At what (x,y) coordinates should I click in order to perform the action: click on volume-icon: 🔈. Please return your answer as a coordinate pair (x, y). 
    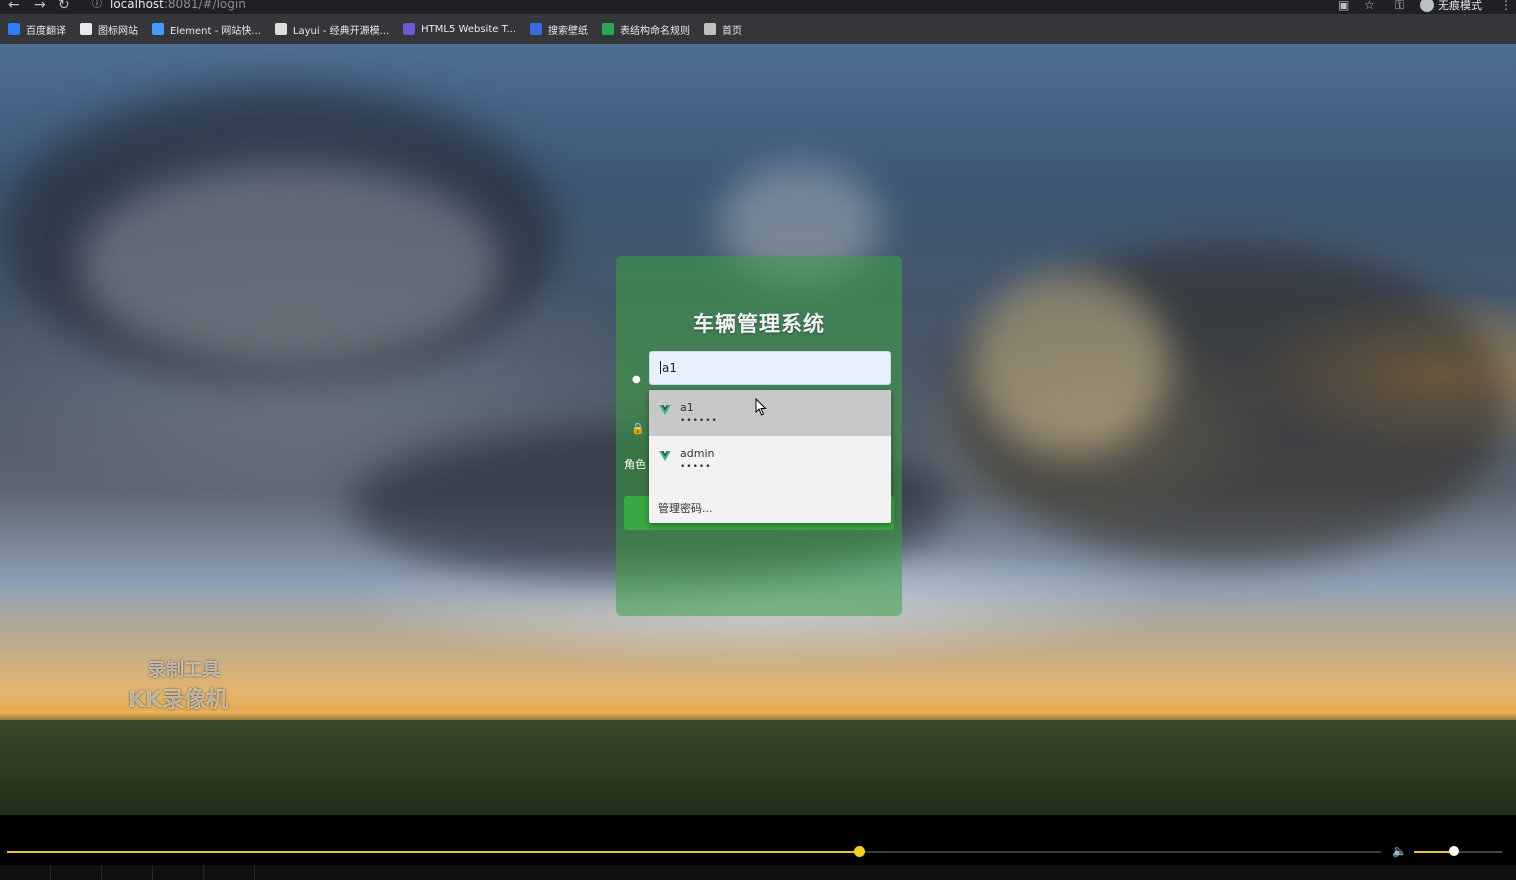
    Looking at the image, I should click on (1399, 851).